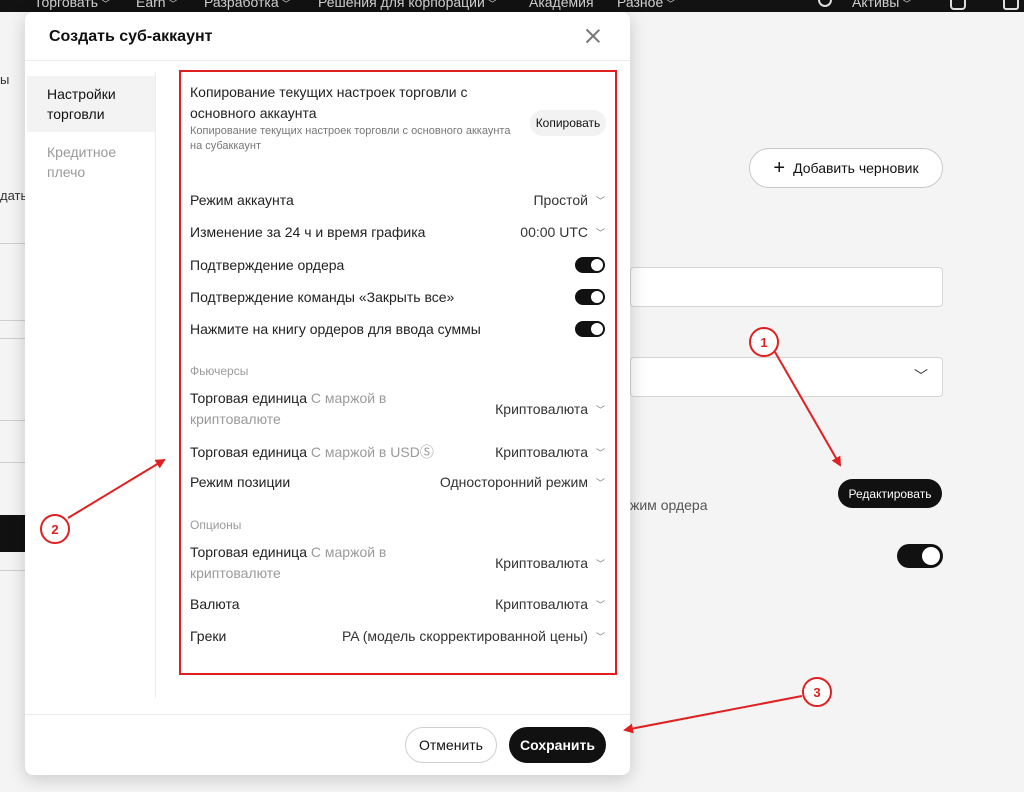 Image resolution: width=1024 pixels, height=792 pixels. What do you see at coordinates (91, 162) in the screenshot?
I see `side-nav-leverage: Кредитное плечо` at bounding box center [91, 162].